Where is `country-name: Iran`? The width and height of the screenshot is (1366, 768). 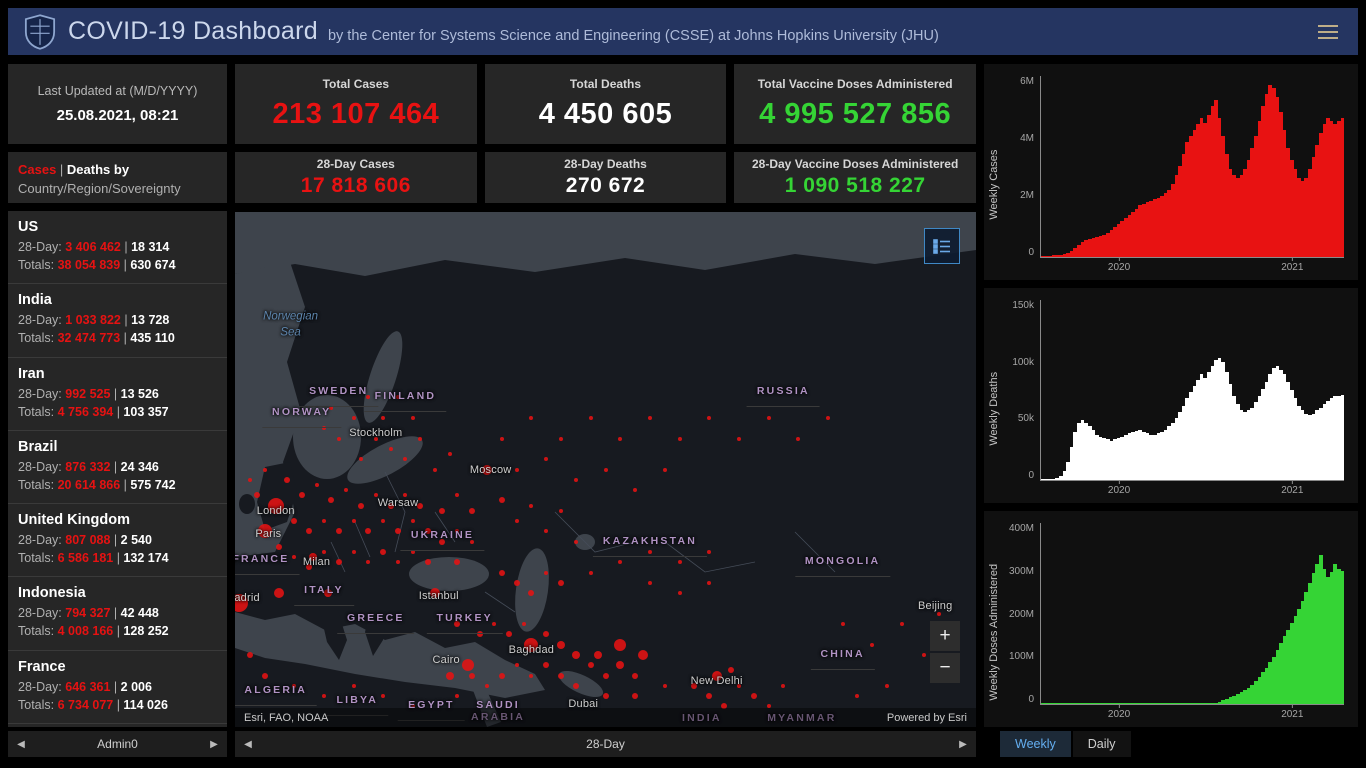 country-name: Iran is located at coordinates (31, 373).